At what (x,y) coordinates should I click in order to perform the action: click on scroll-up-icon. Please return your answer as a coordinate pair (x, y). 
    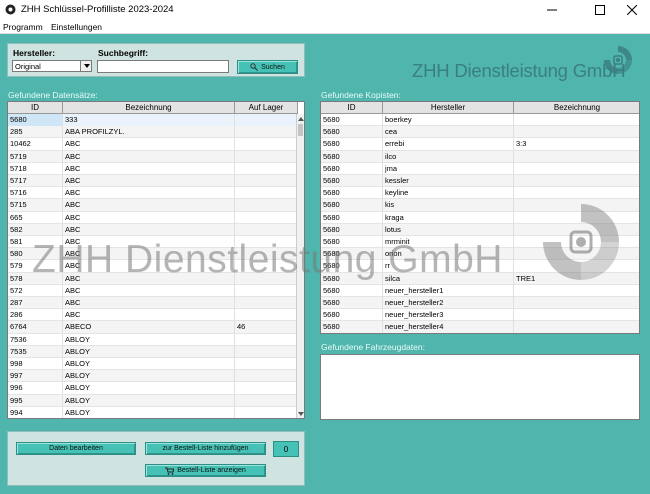
    Looking at the image, I should click on (301, 119).